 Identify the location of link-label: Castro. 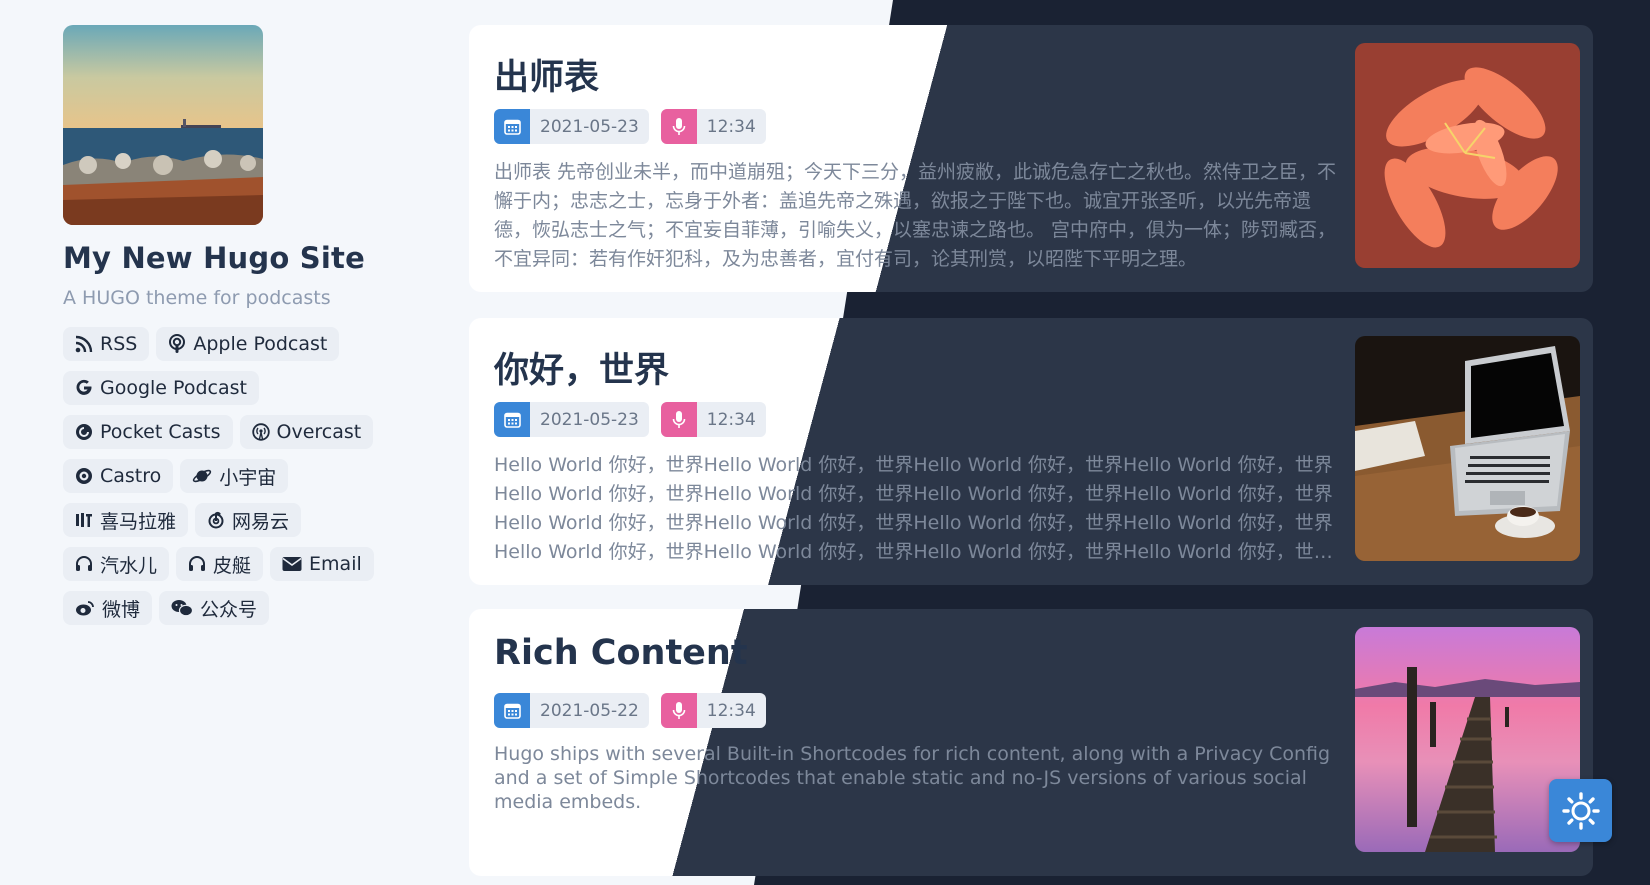
(131, 476).